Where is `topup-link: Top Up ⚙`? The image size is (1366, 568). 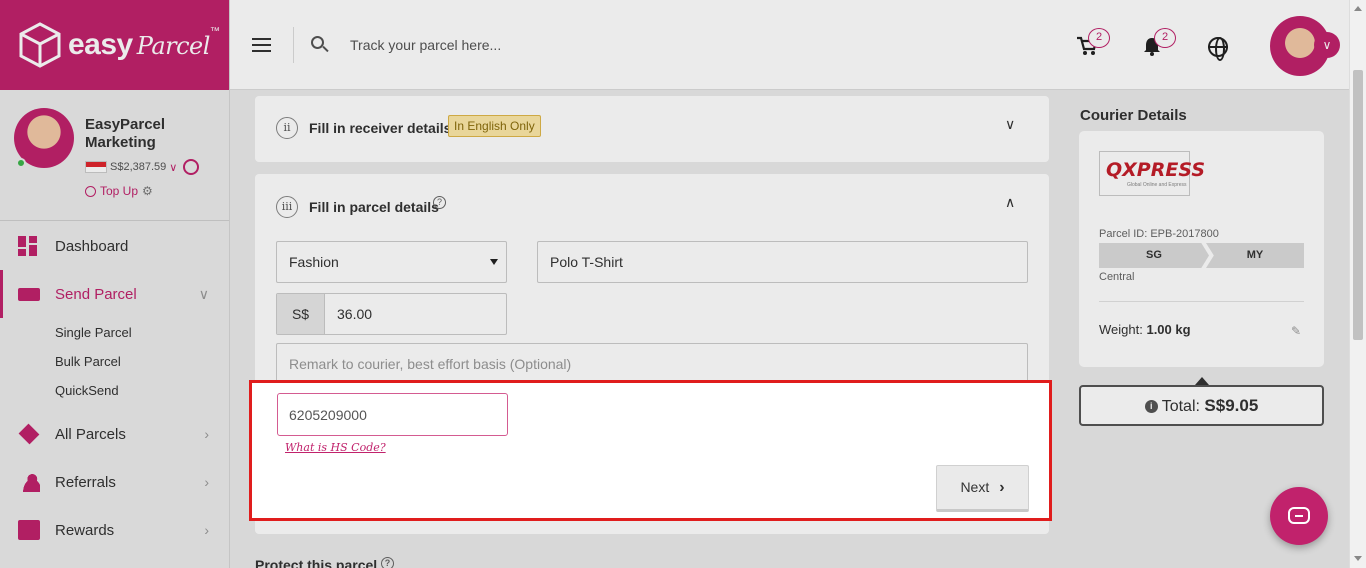
topup-link: Top Up ⚙ is located at coordinates (119, 191).